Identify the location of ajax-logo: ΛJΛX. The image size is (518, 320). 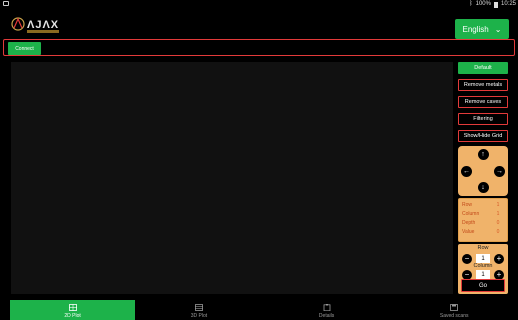
(35, 25).